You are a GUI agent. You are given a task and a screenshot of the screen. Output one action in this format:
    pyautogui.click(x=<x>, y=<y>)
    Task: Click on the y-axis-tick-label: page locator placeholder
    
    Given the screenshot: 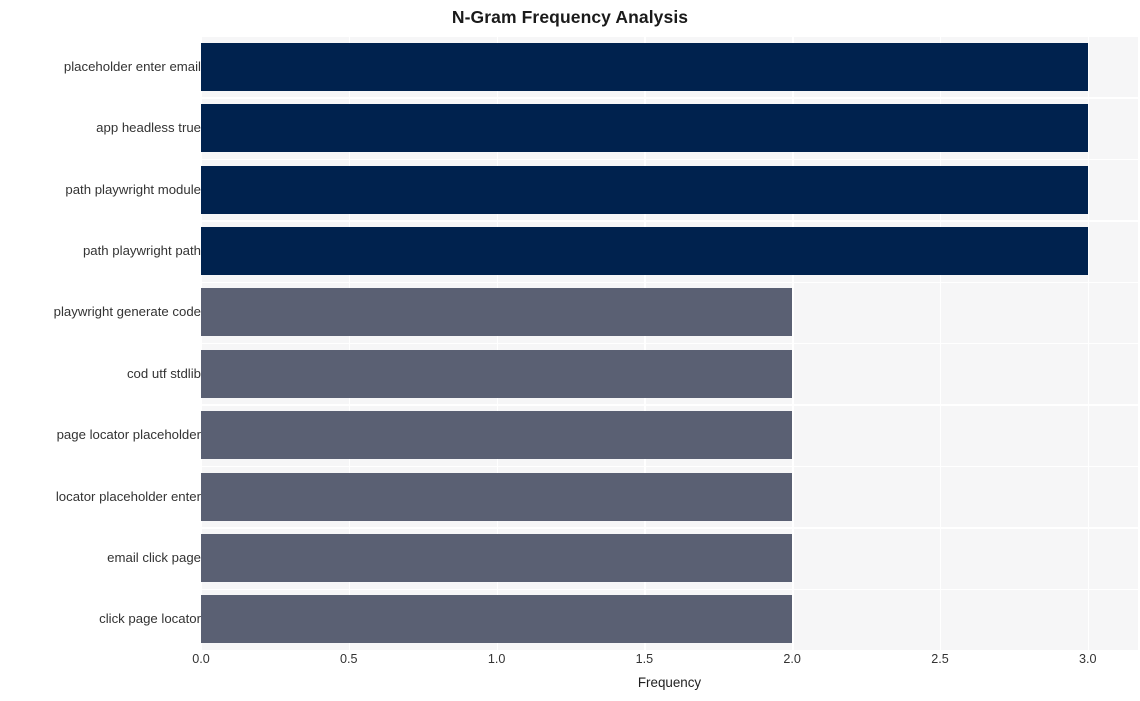 What is the action you would take?
    pyautogui.click(x=128, y=435)
    